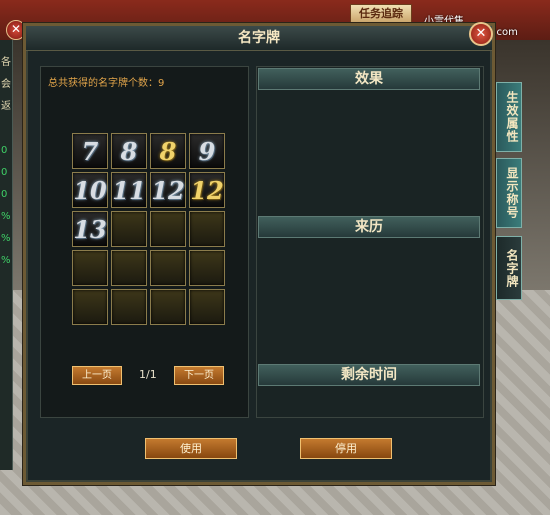 Image resolution: width=550 pixels, height=515 pixels. What do you see at coordinates (6, 62) in the screenshot?
I see `left-panel-char: 各` at bounding box center [6, 62].